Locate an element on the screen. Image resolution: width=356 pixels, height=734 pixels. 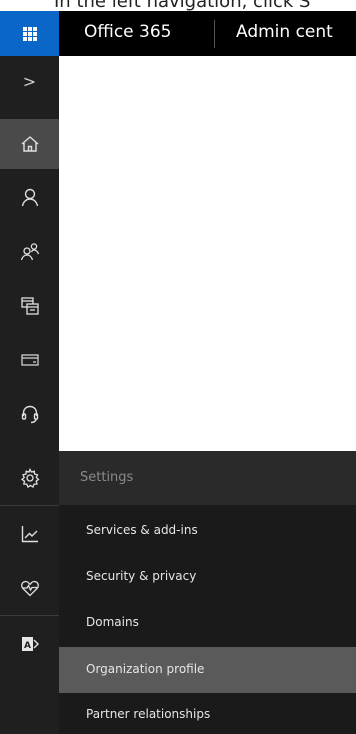
rail-item-billing is located at coordinates (29, 360).